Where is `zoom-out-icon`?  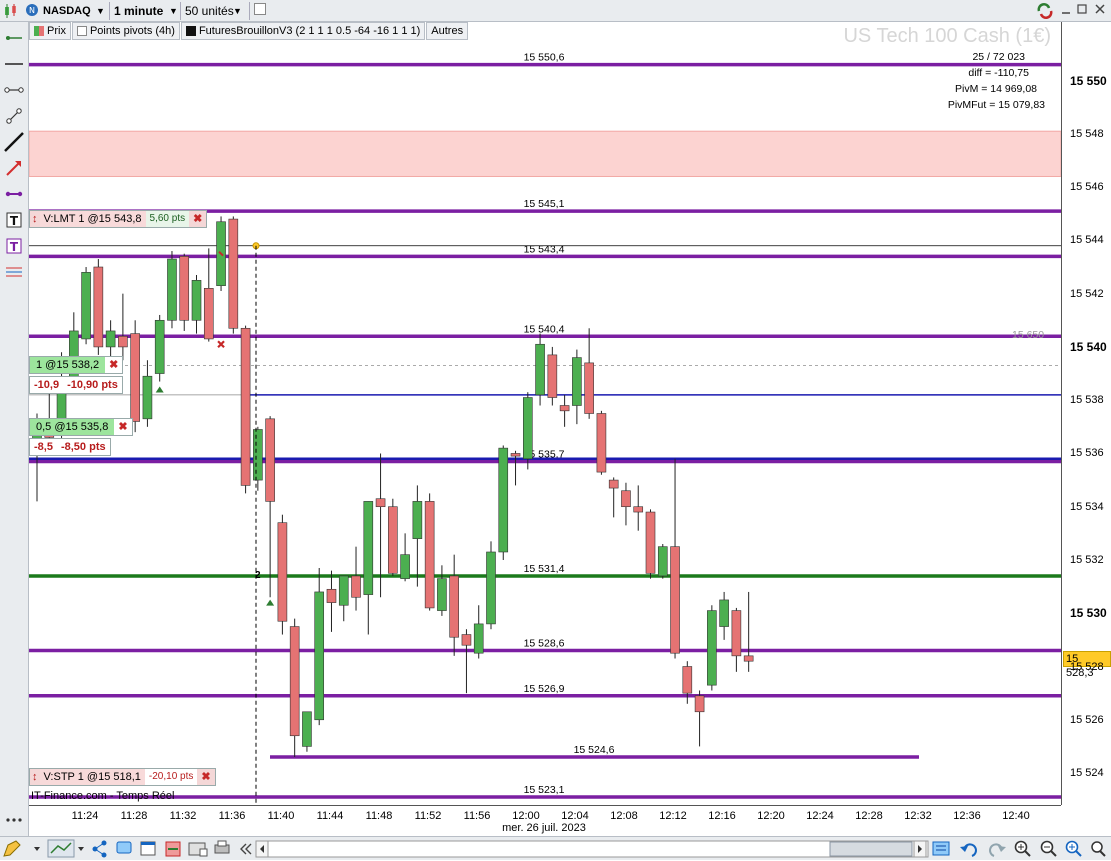 zoom-out-icon is located at coordinates (1048, 848).